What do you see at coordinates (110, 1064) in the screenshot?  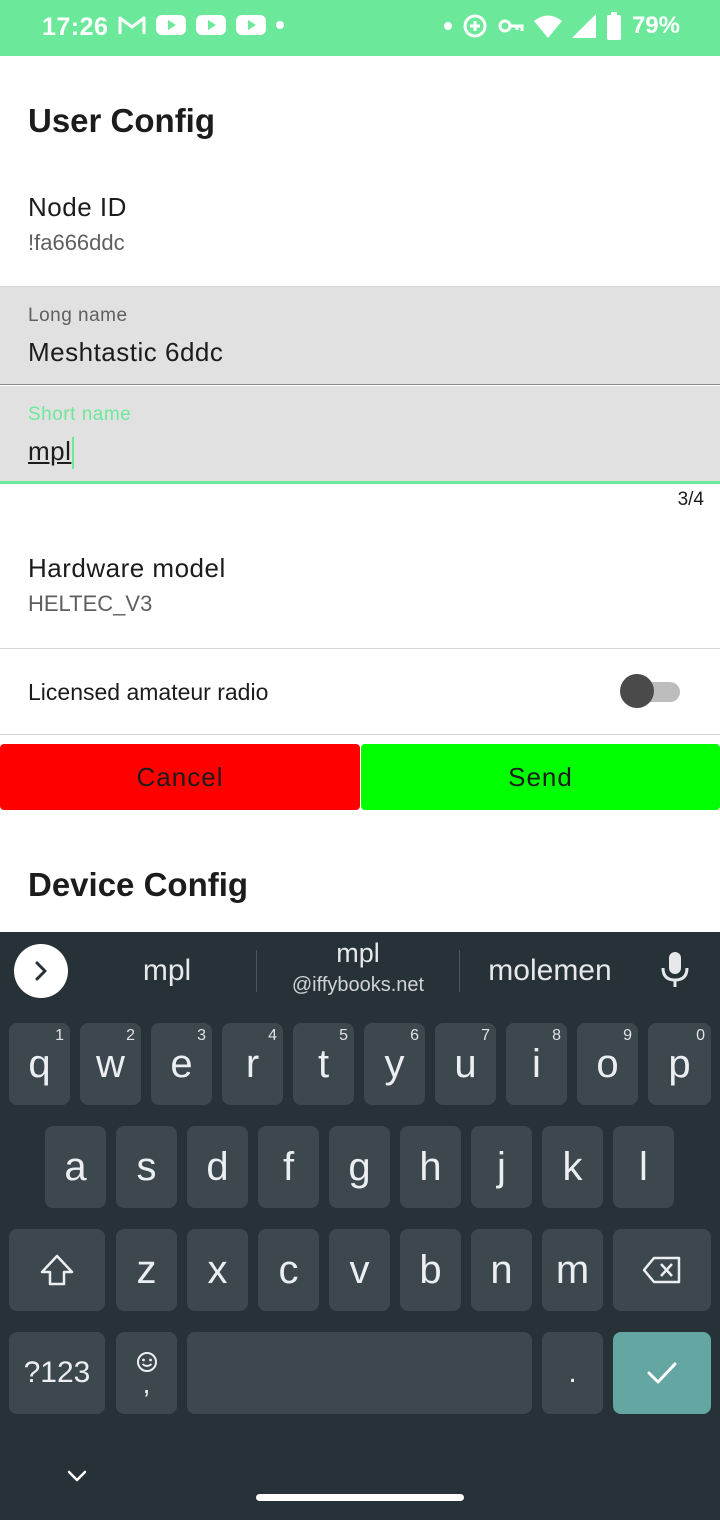 I see `key-w: w2` at bounding box center [110, 1064].